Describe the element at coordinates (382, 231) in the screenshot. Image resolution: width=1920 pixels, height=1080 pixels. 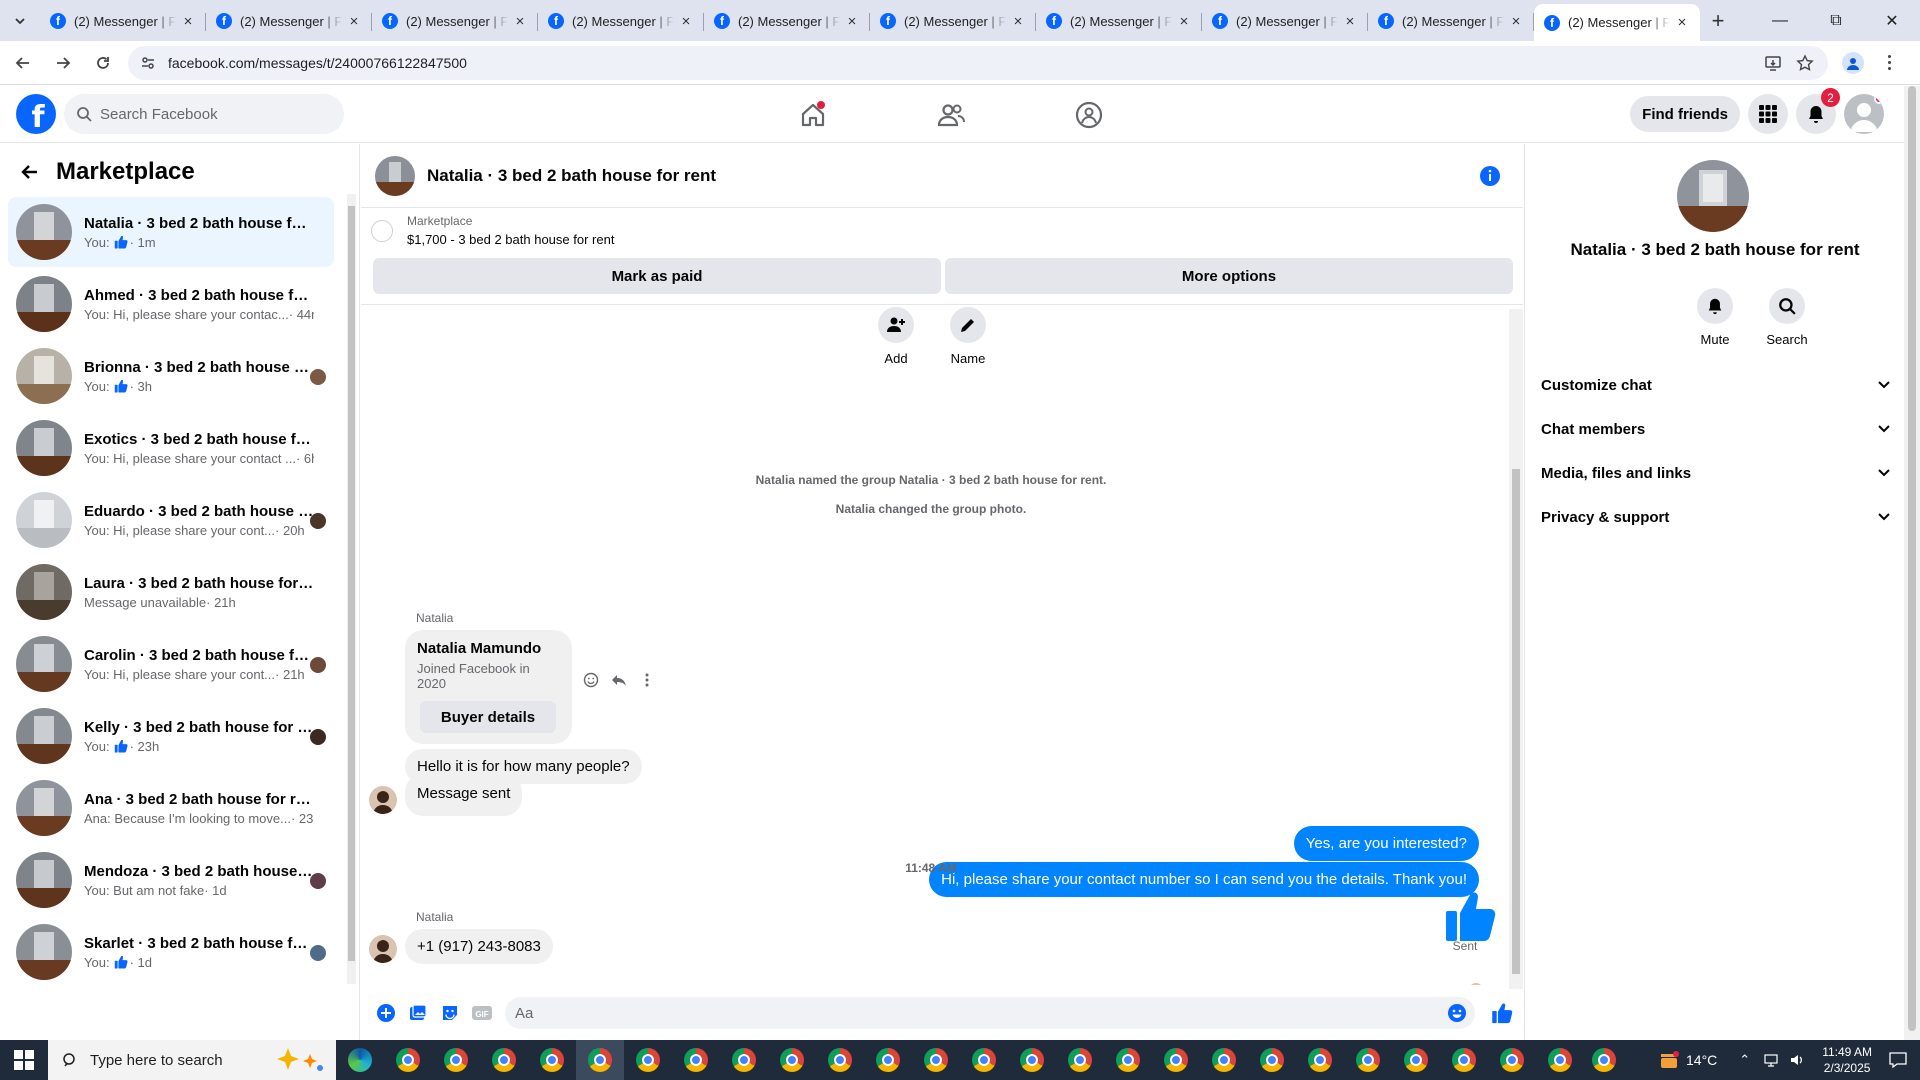
I see `listing-status-radio` at that location.